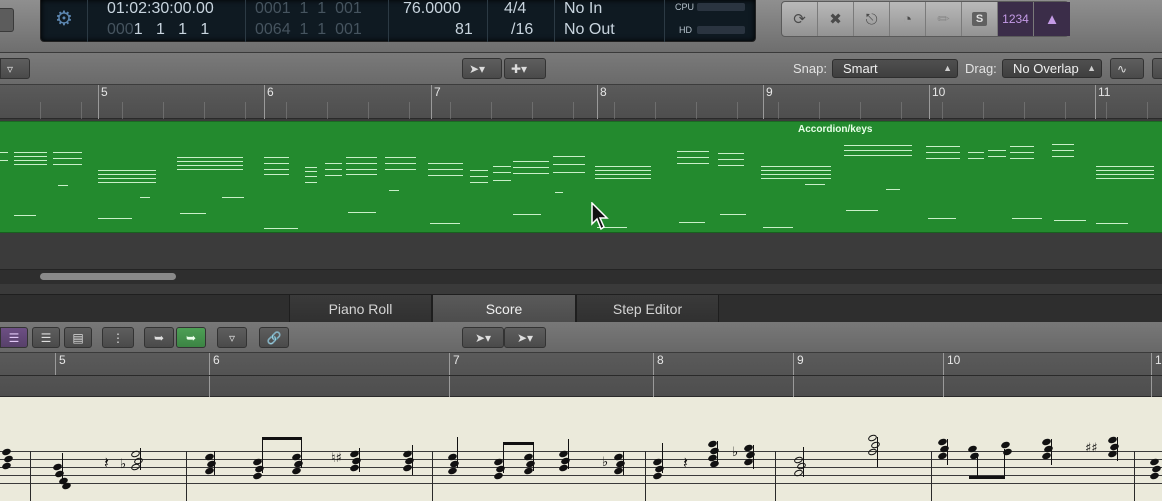  Describe the element at coordinates (721, 7) in the screenshot. I see `cpu-meter` at that location.